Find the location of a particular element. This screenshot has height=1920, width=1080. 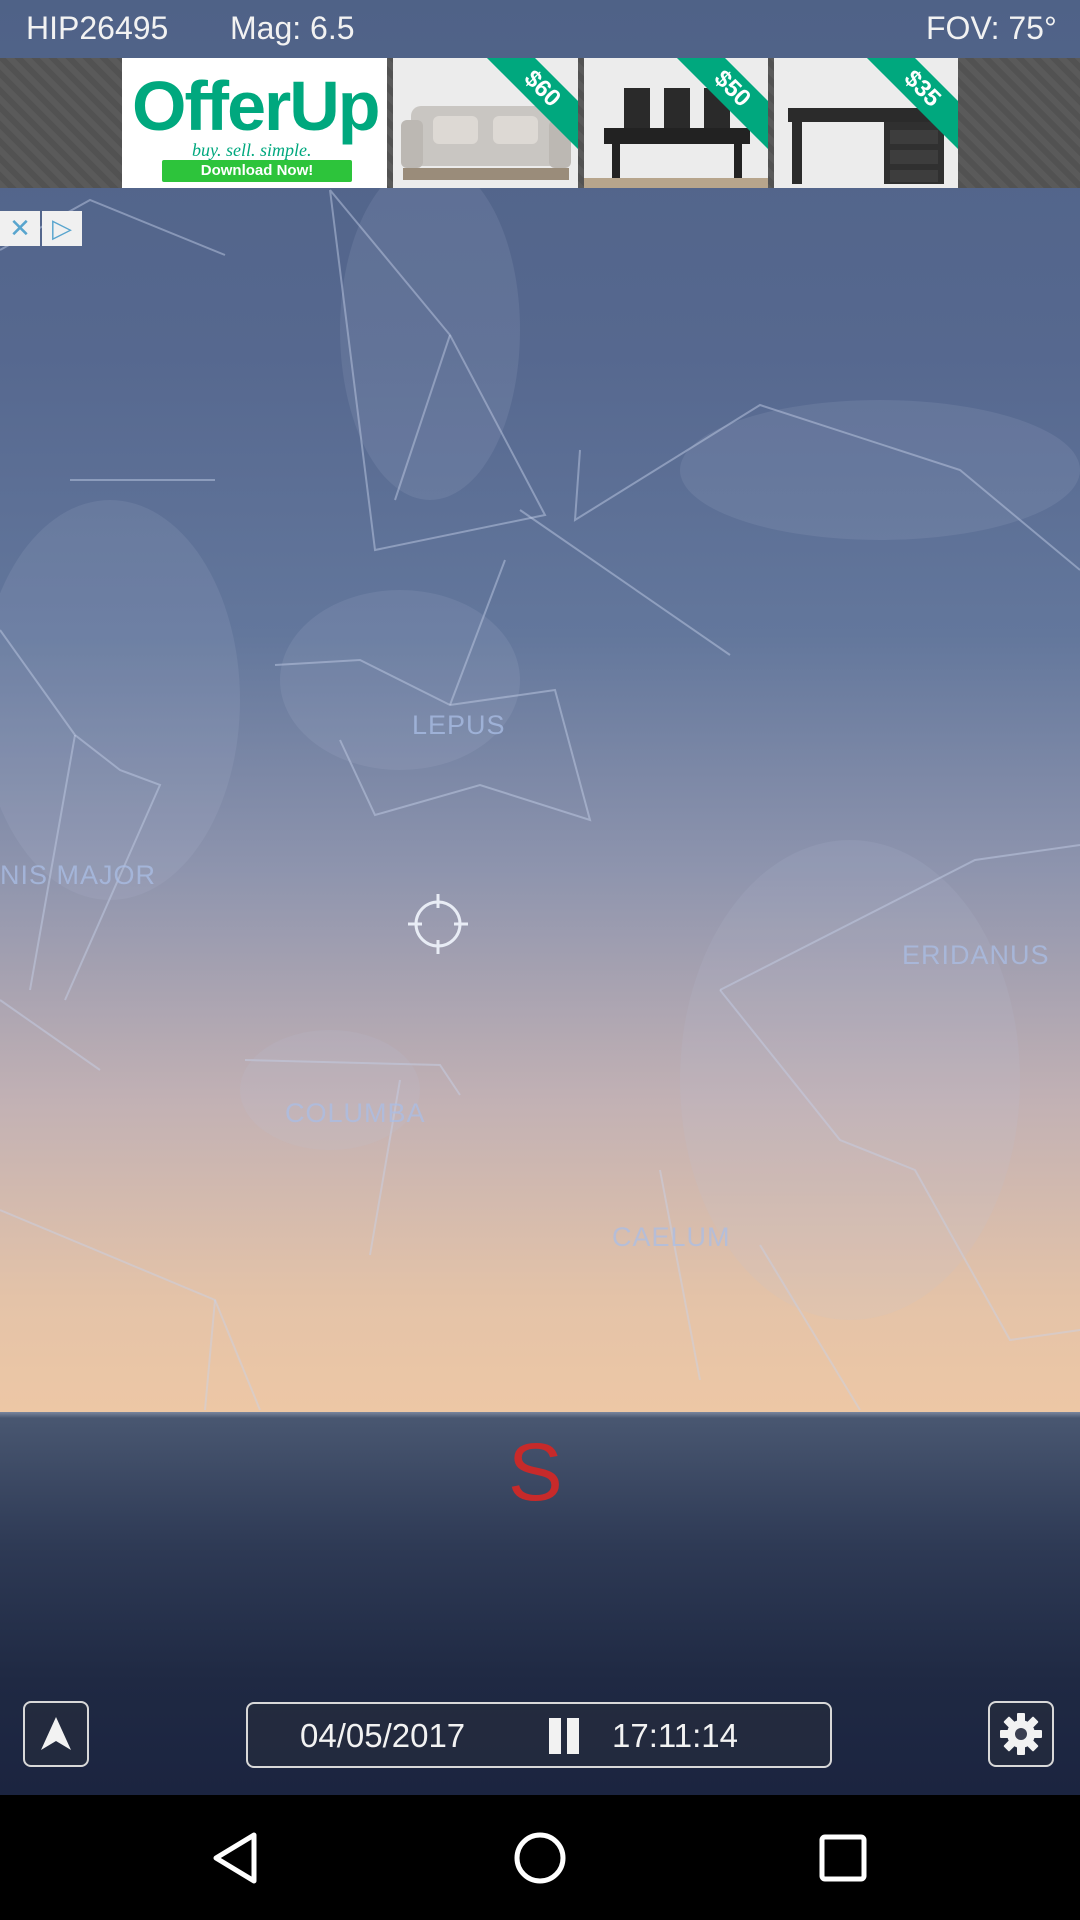

constellation-label-canis-major: NIS MAJOR is located at coordinates (78, 875).